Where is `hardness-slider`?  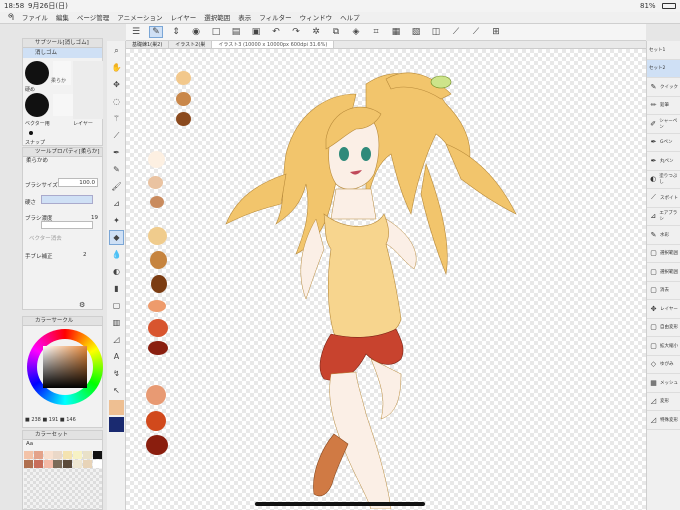
hardness-slider is located at coordinates (67, 199).